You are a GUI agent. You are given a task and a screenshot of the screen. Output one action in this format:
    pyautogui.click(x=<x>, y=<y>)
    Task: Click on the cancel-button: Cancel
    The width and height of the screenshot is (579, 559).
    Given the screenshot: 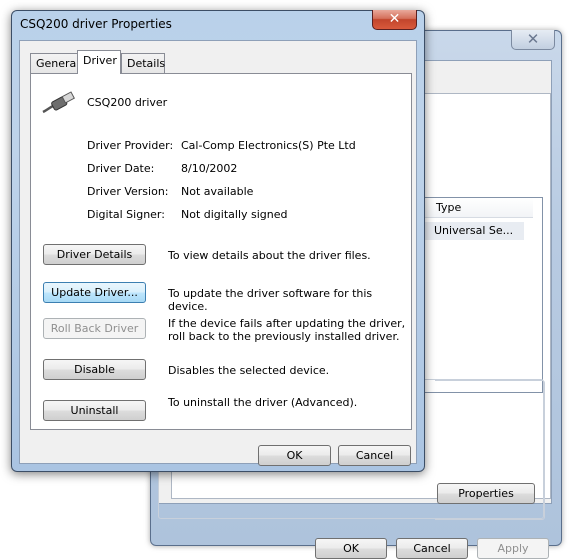 What is the action you would take?
    pyautogui.click(x=374, y=455)
    